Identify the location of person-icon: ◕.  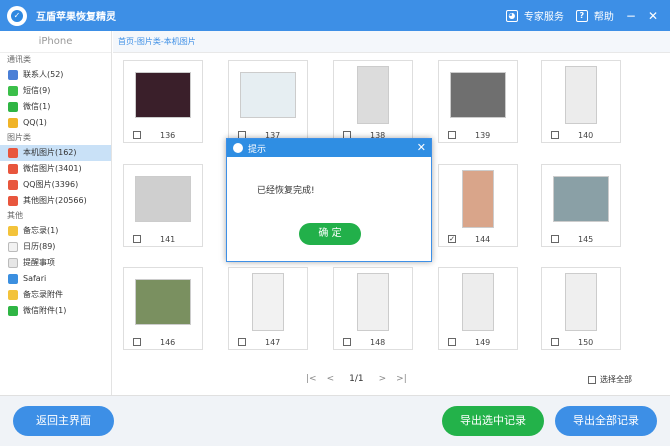
(511, 15).